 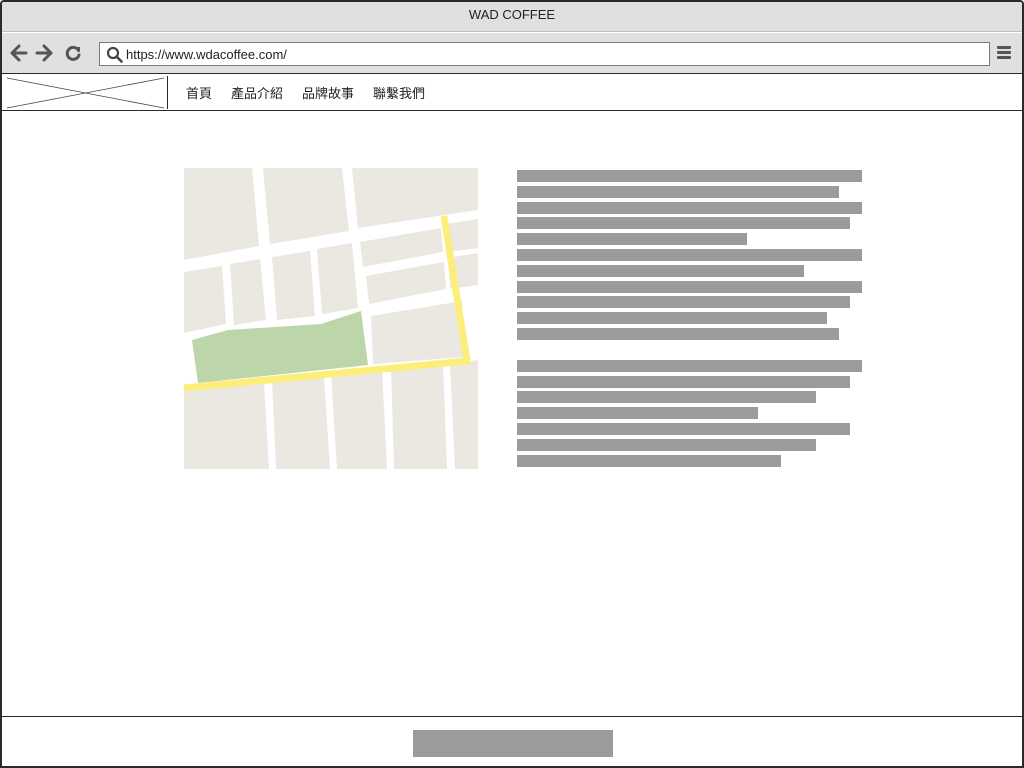 I want to click on title-bar: WAD COFFEE, so click(x=512, y=17).